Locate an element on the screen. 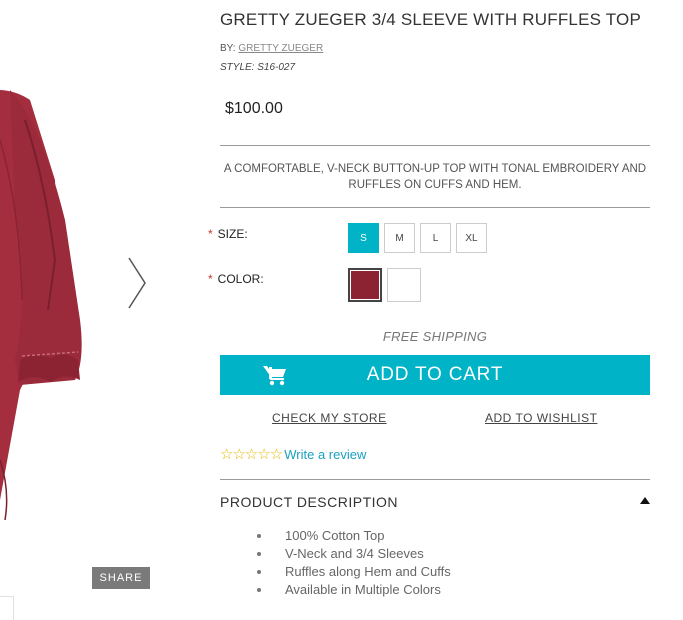 The width and height of the screenshot is (683, 620). size-selector: S M L XL is located at coordinates (417, 238).